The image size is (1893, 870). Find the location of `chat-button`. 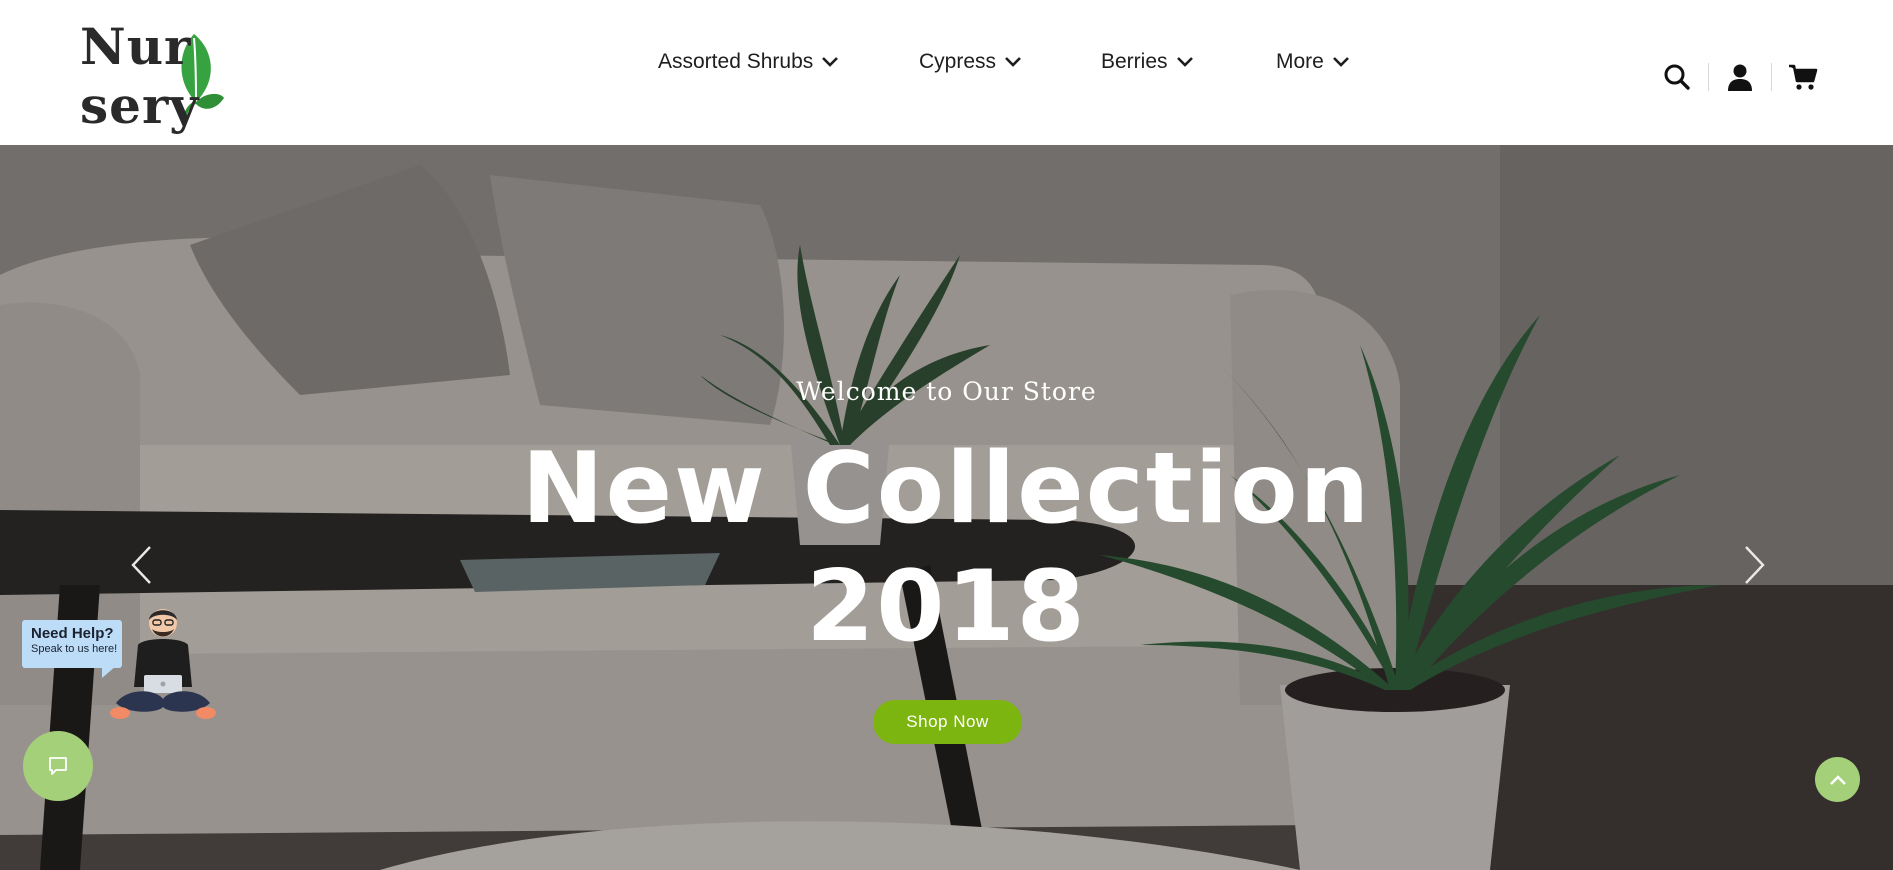

chat-button is located at coordinates (58, 766).